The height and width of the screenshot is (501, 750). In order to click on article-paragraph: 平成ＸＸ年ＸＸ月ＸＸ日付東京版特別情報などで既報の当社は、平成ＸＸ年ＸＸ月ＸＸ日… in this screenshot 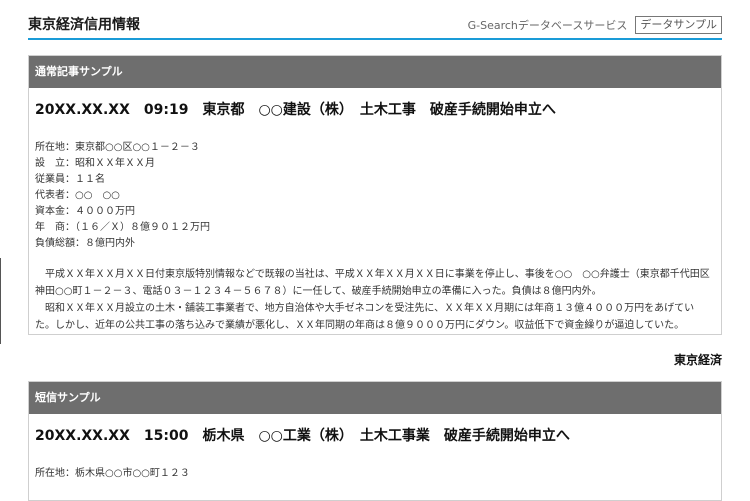, I will do `click(372, 283)`.